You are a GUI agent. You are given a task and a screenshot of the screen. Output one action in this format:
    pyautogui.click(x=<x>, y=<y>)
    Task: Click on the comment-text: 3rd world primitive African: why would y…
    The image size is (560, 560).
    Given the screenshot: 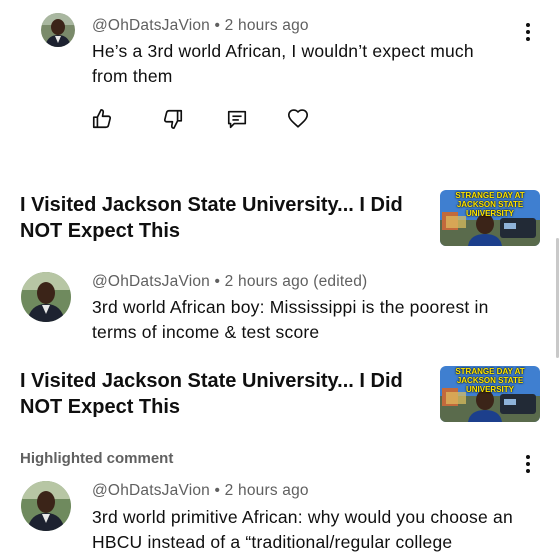 What is the action you would take?
    pyautogui.click(x=302, y=529)
    